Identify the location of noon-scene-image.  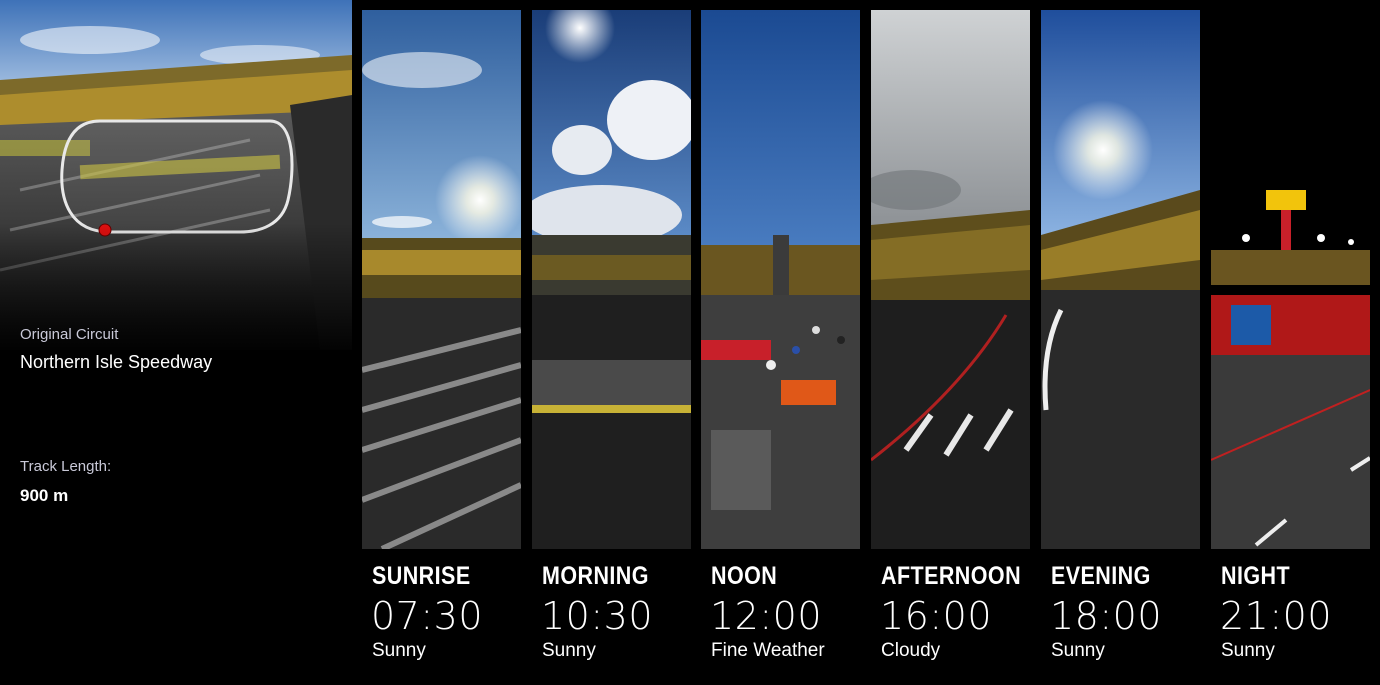
(780, 279).